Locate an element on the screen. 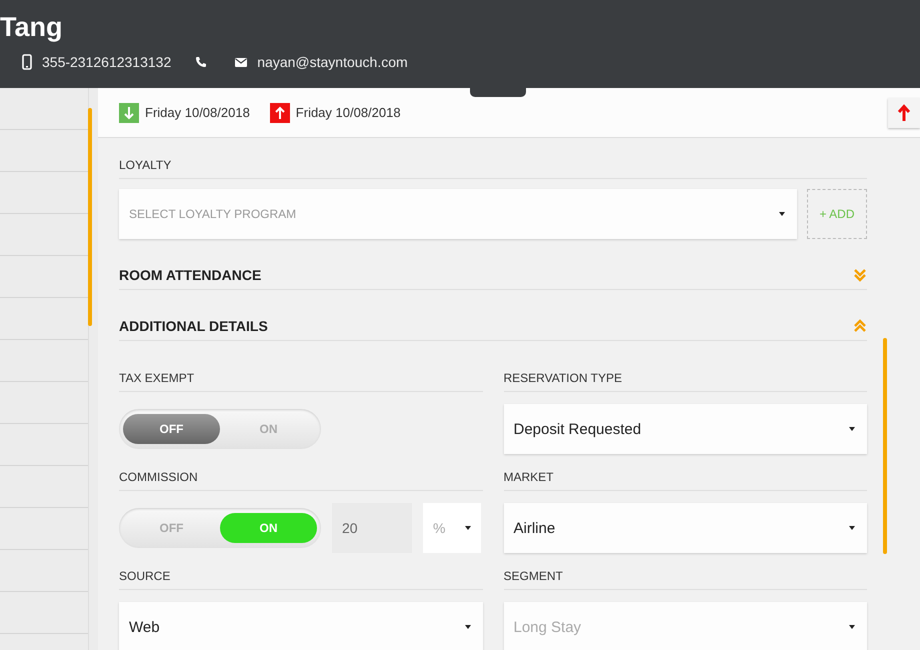 Image resolution: width=920 pixels, height=650 pixels. unit-select: % is located at coordinates (452, 528).